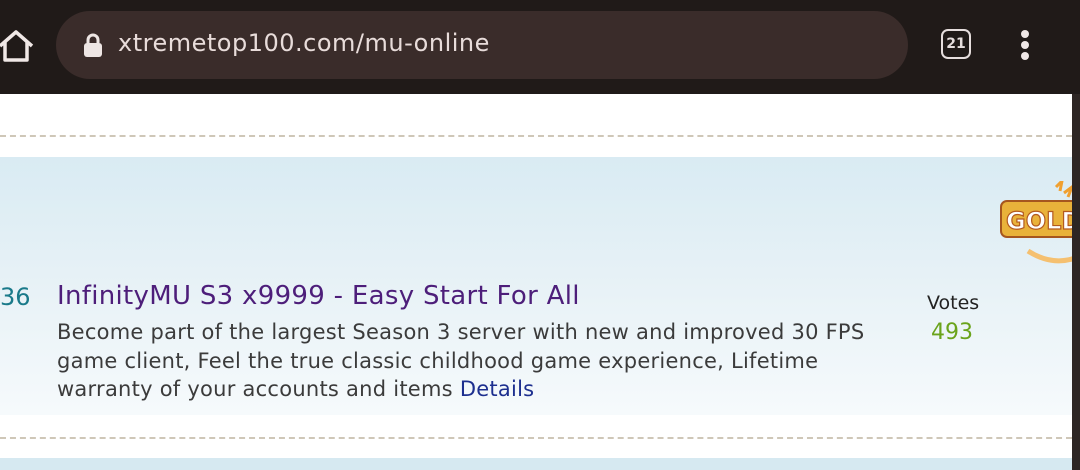 This screenshot has height=470, width=1080. Describe the element at coordinates (952, 332) in the screenshot. I see `votes-count: 493` at that location.